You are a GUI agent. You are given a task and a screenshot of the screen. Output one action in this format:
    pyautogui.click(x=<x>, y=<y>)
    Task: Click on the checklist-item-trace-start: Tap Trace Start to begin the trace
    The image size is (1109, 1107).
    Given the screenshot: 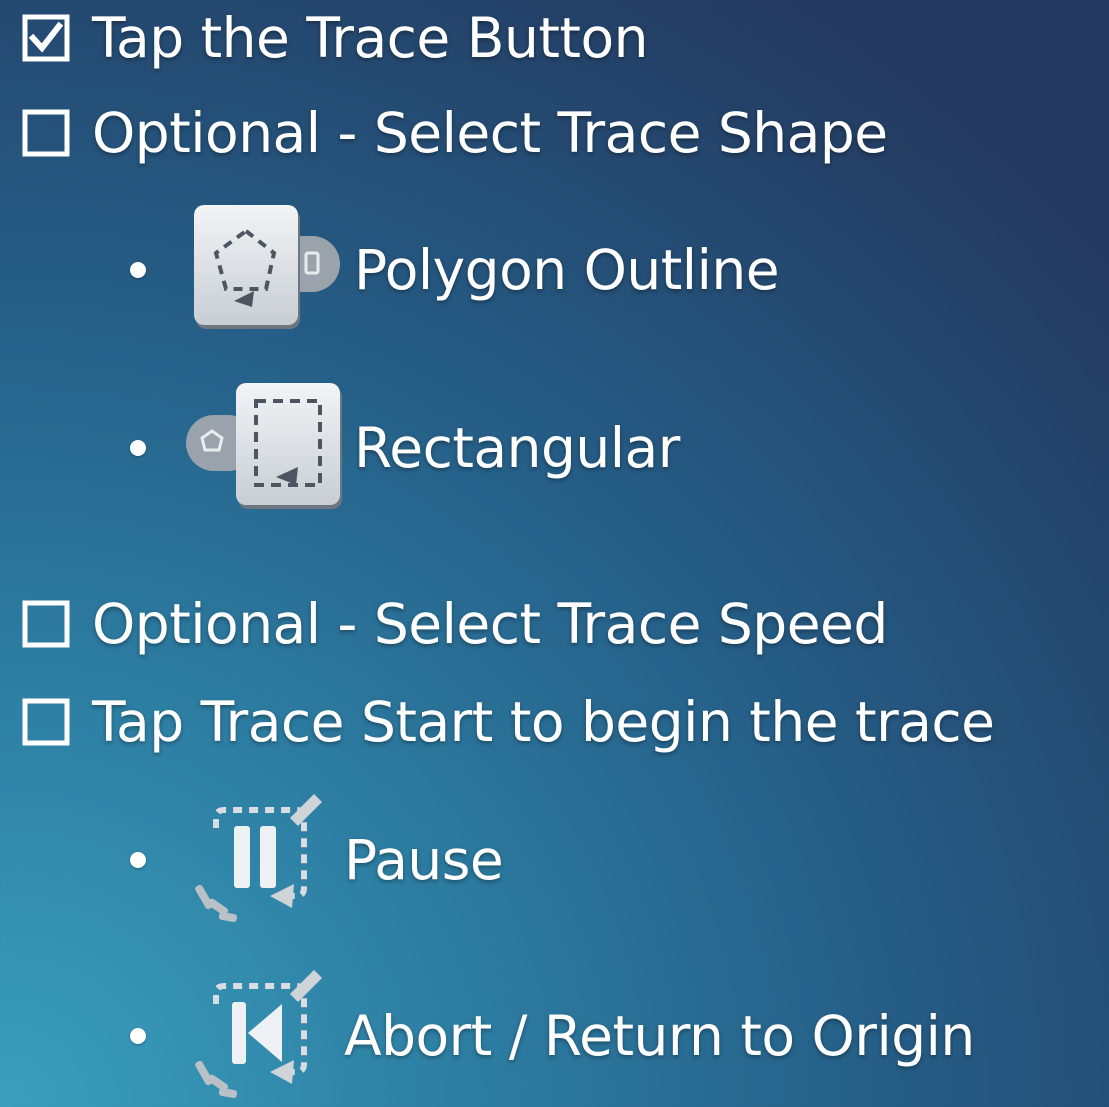 What is the action you would take?
    pyautogui.click(x=507, y=722)
    